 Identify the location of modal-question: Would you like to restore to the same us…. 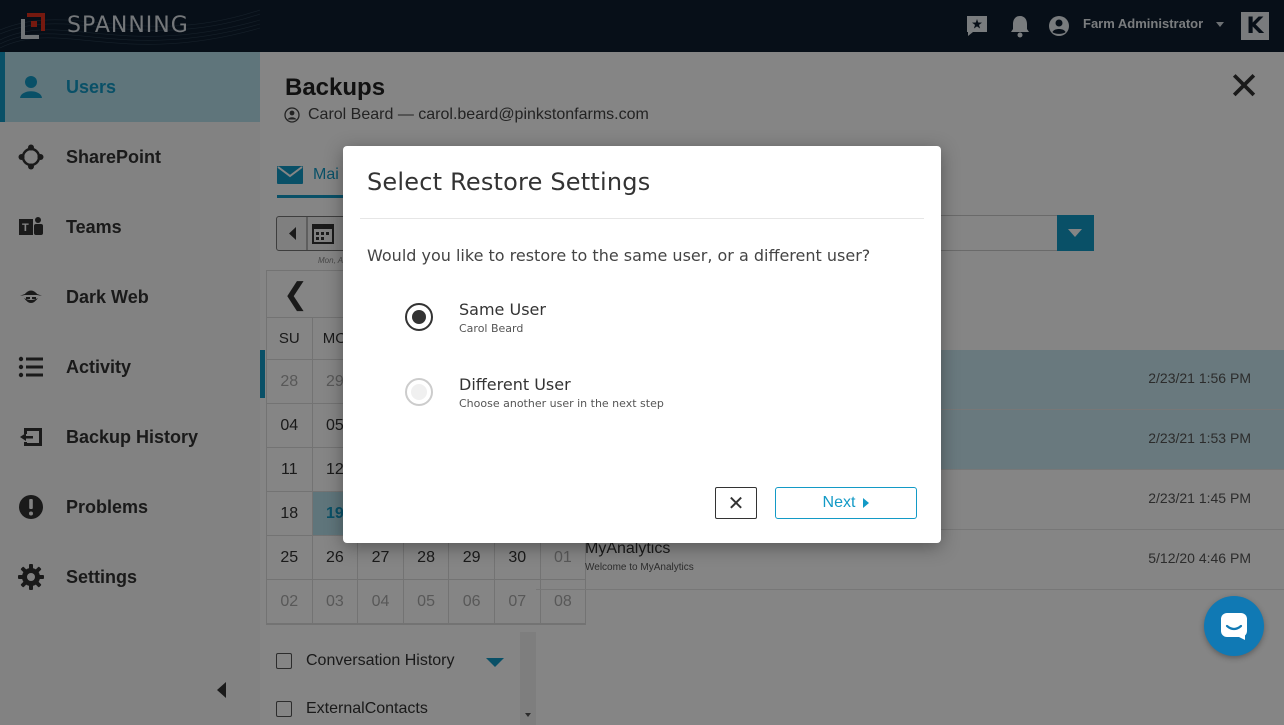
(619, 255).